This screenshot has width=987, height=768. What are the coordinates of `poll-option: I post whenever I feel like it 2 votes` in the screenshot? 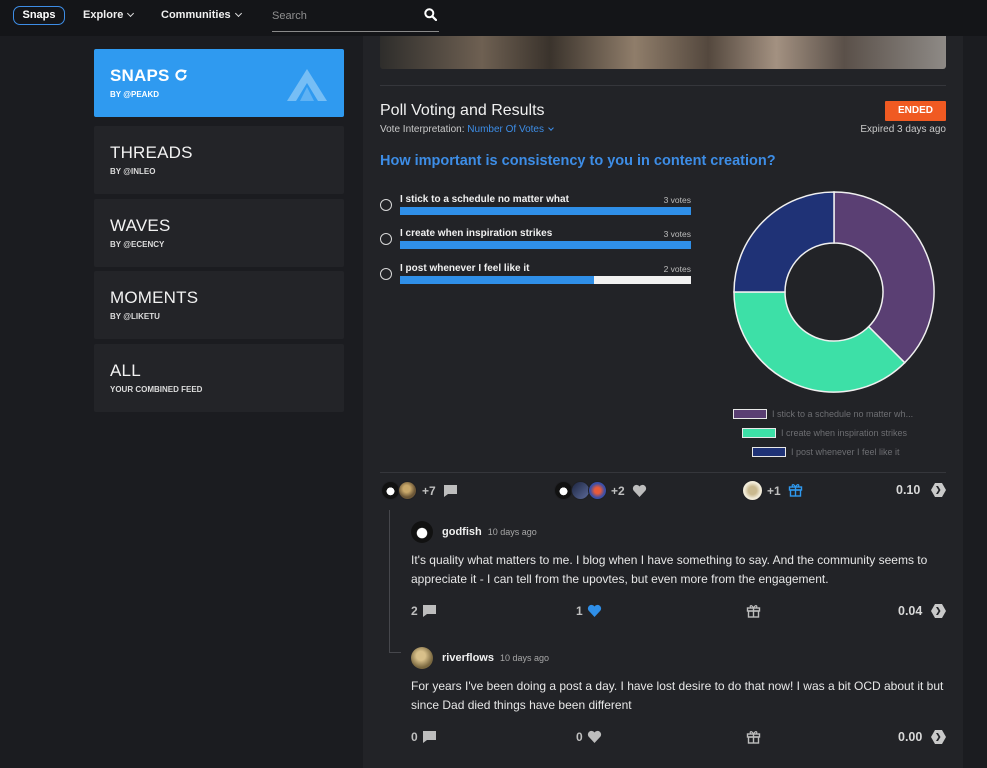 It's located at (535, 278).